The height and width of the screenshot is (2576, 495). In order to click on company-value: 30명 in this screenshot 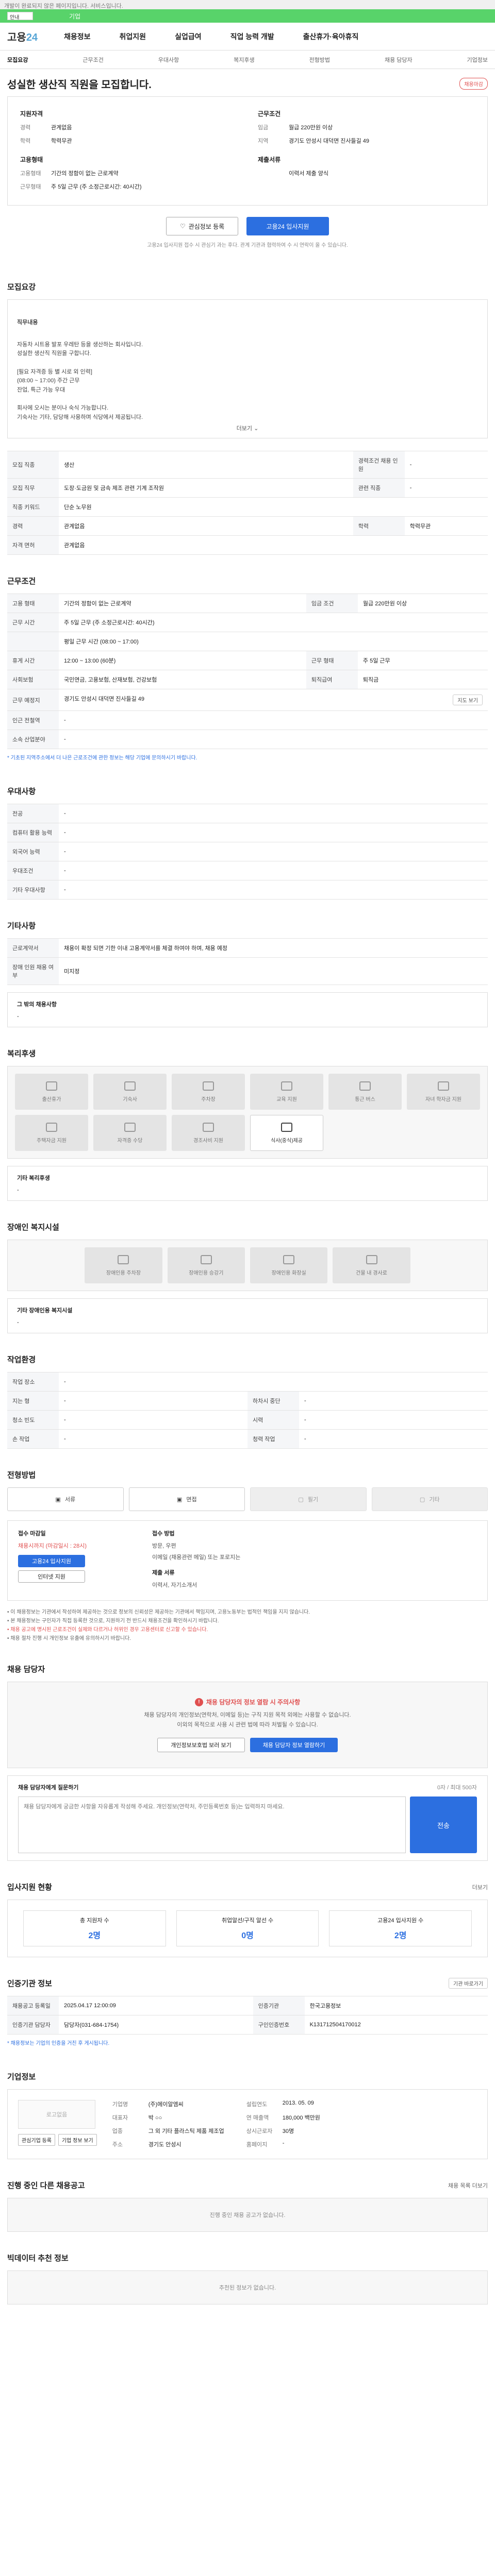, I will do `click(288, 2131)`.